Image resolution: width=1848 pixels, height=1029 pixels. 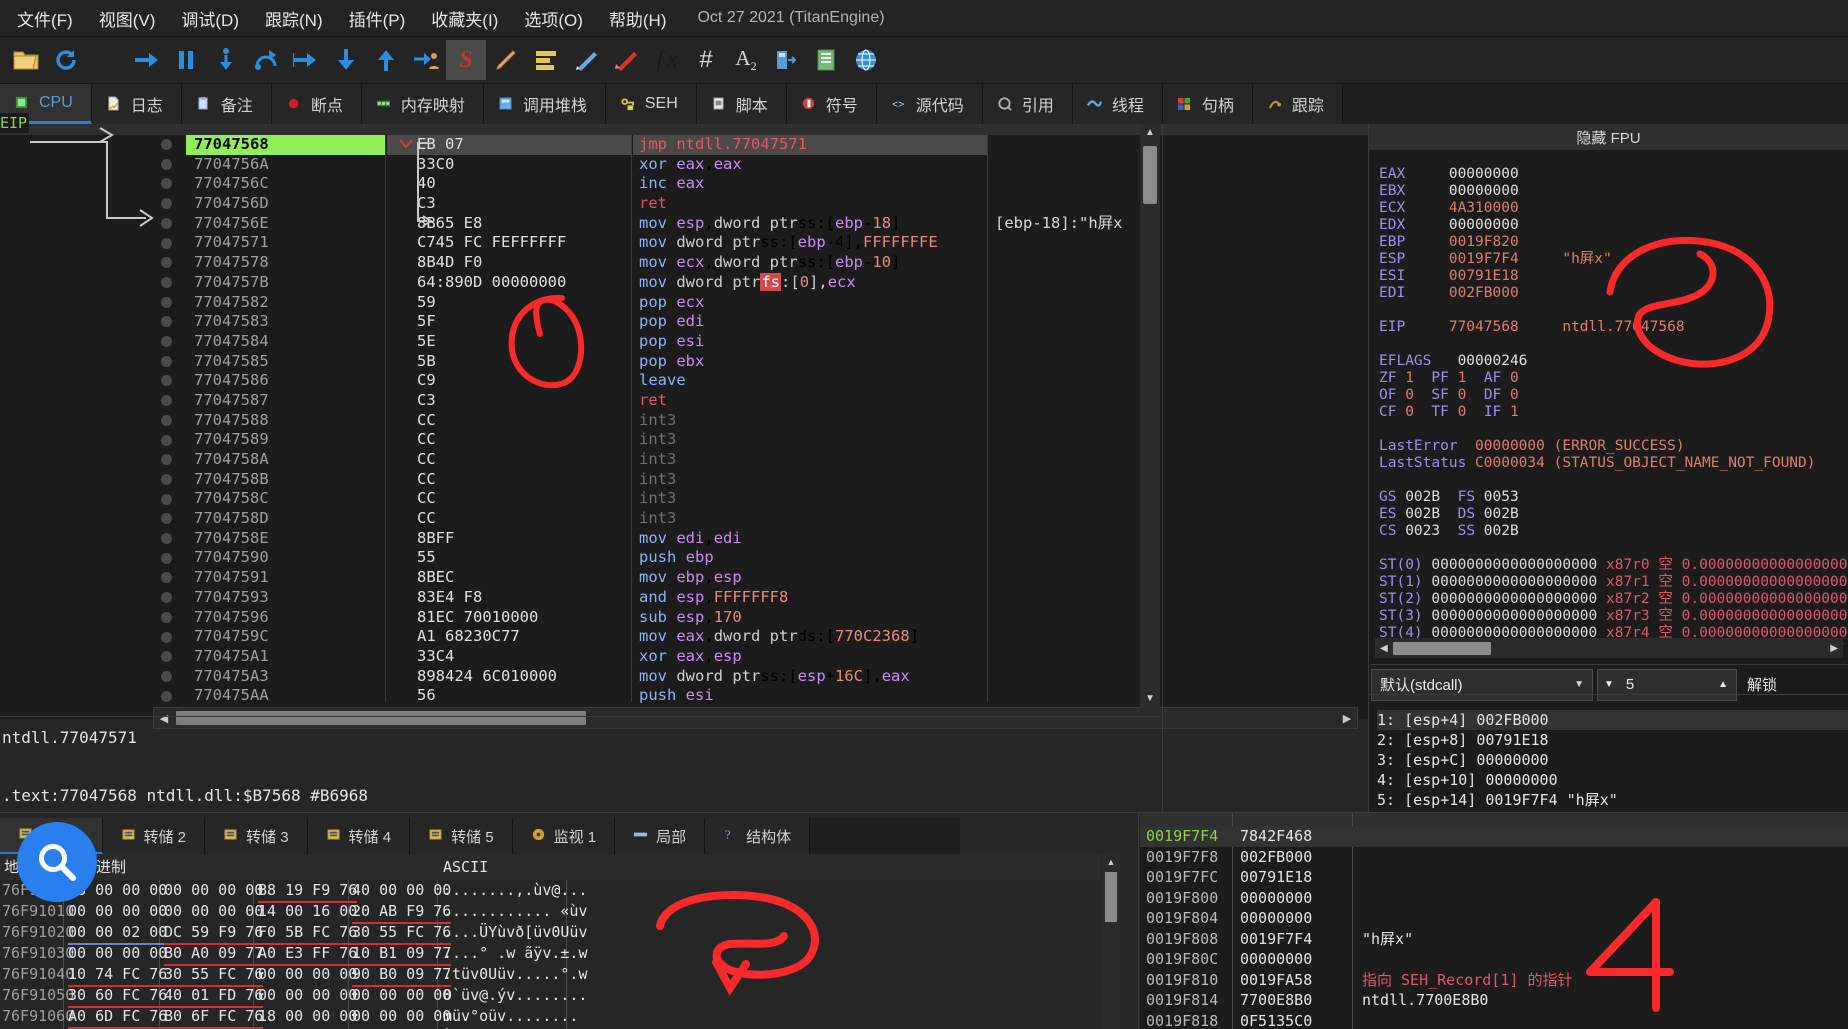 I want to click on disasm-instruction: int3, so click(x=810, y=519).